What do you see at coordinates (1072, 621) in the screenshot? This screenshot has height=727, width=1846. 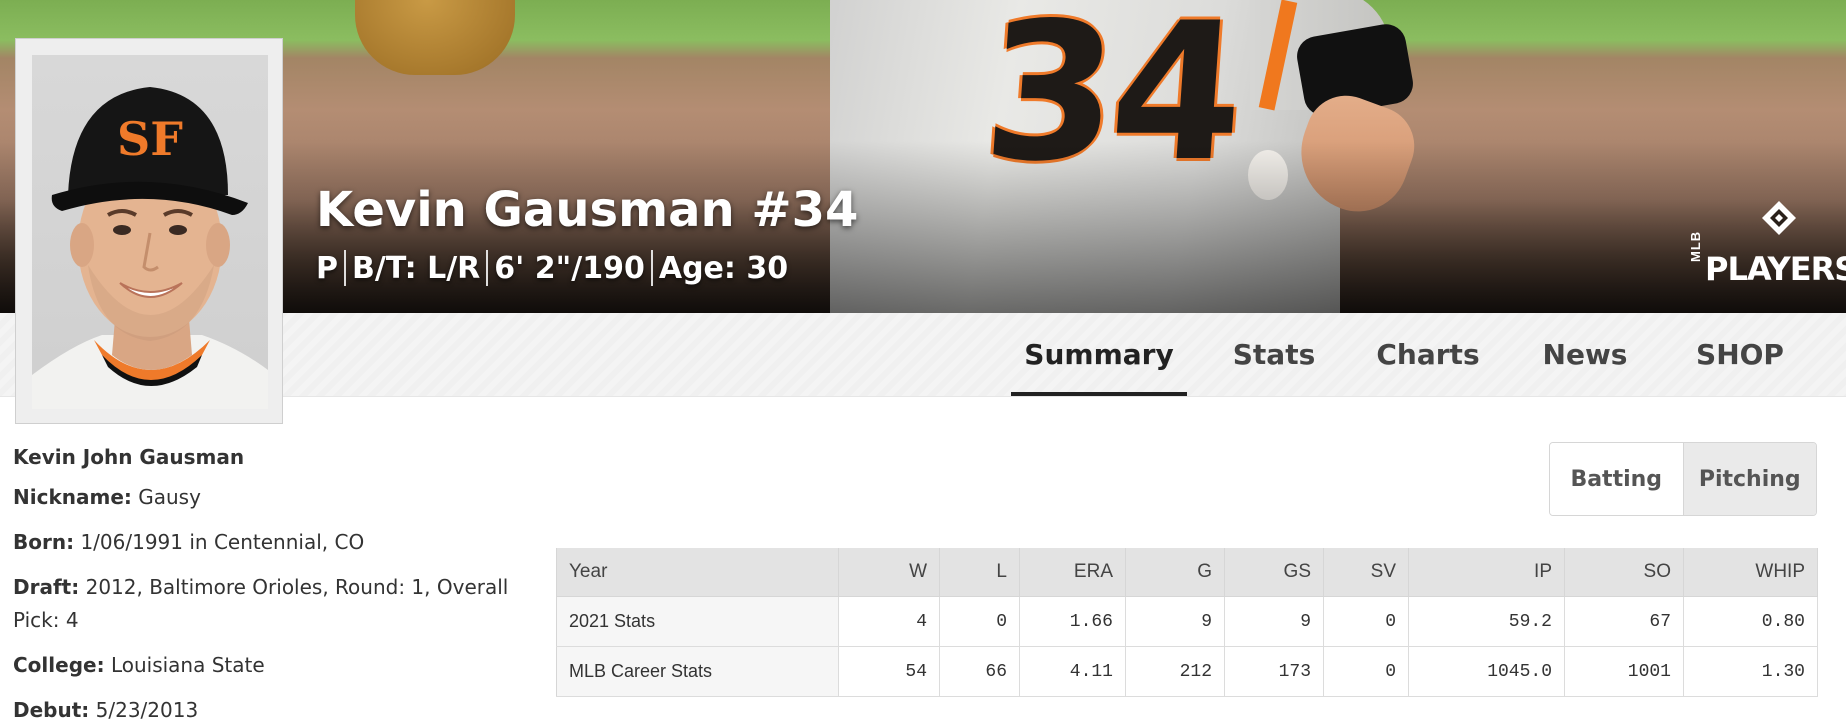 I see `cell-era: 1.66` at bounding box center [1072, 621].